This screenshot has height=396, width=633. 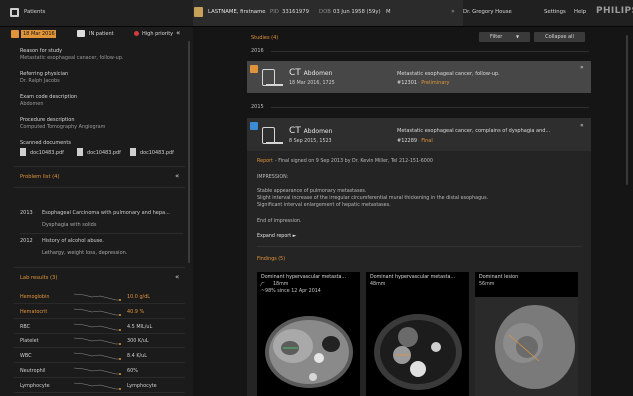 I want to click on chevron-down-icon: », so click(x=453, y=11).